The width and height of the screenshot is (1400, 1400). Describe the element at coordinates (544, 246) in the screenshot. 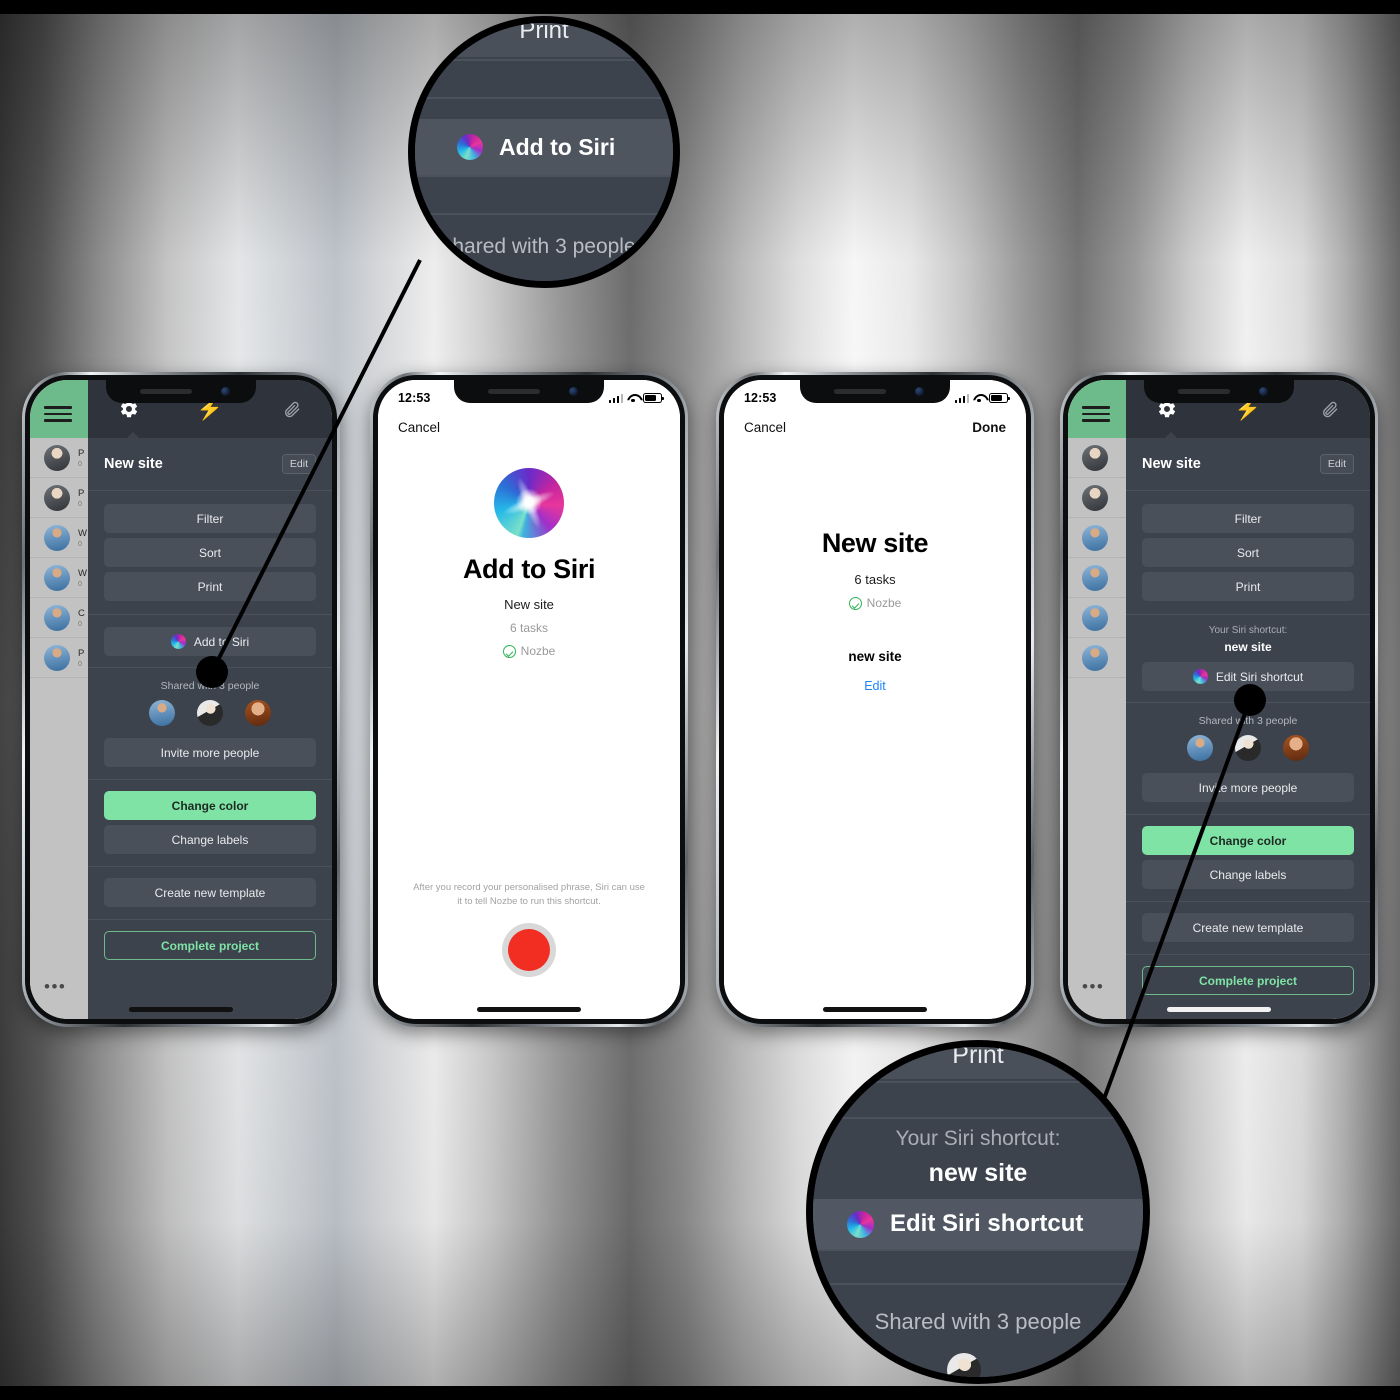

I see `callout-line-shared: hared with 3 people` at that location.